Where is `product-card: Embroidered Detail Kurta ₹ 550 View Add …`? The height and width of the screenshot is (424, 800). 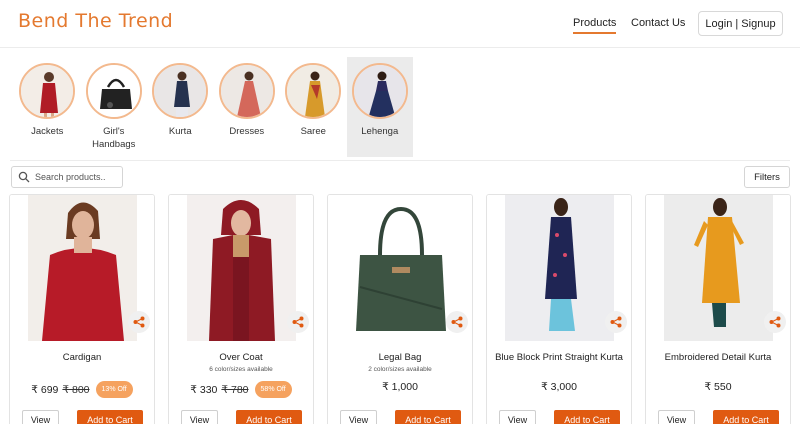 product-card: Embroidered Detail Kurta ₹ 550 View Add … is located at coordinates (718, 309).